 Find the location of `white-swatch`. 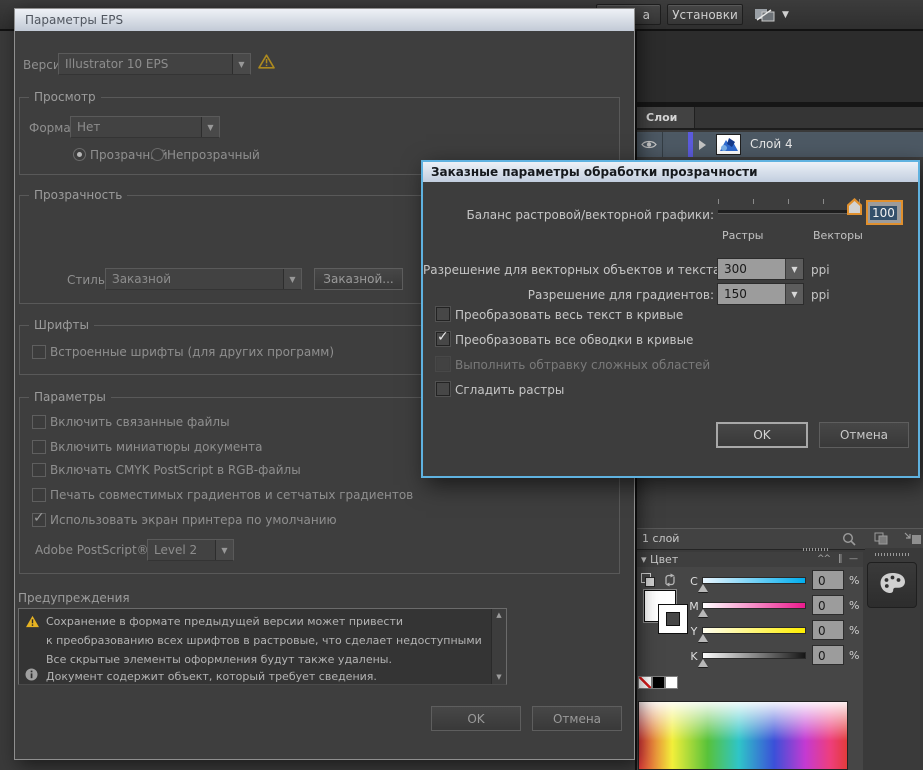

white-swatch is located at coordinates (671, 682).